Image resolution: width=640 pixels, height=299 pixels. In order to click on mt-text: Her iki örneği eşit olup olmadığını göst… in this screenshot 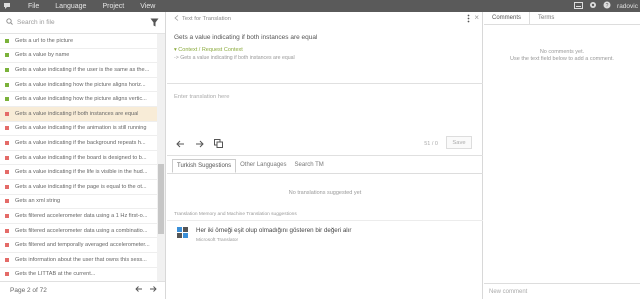, I will do `click(274, 230)`.